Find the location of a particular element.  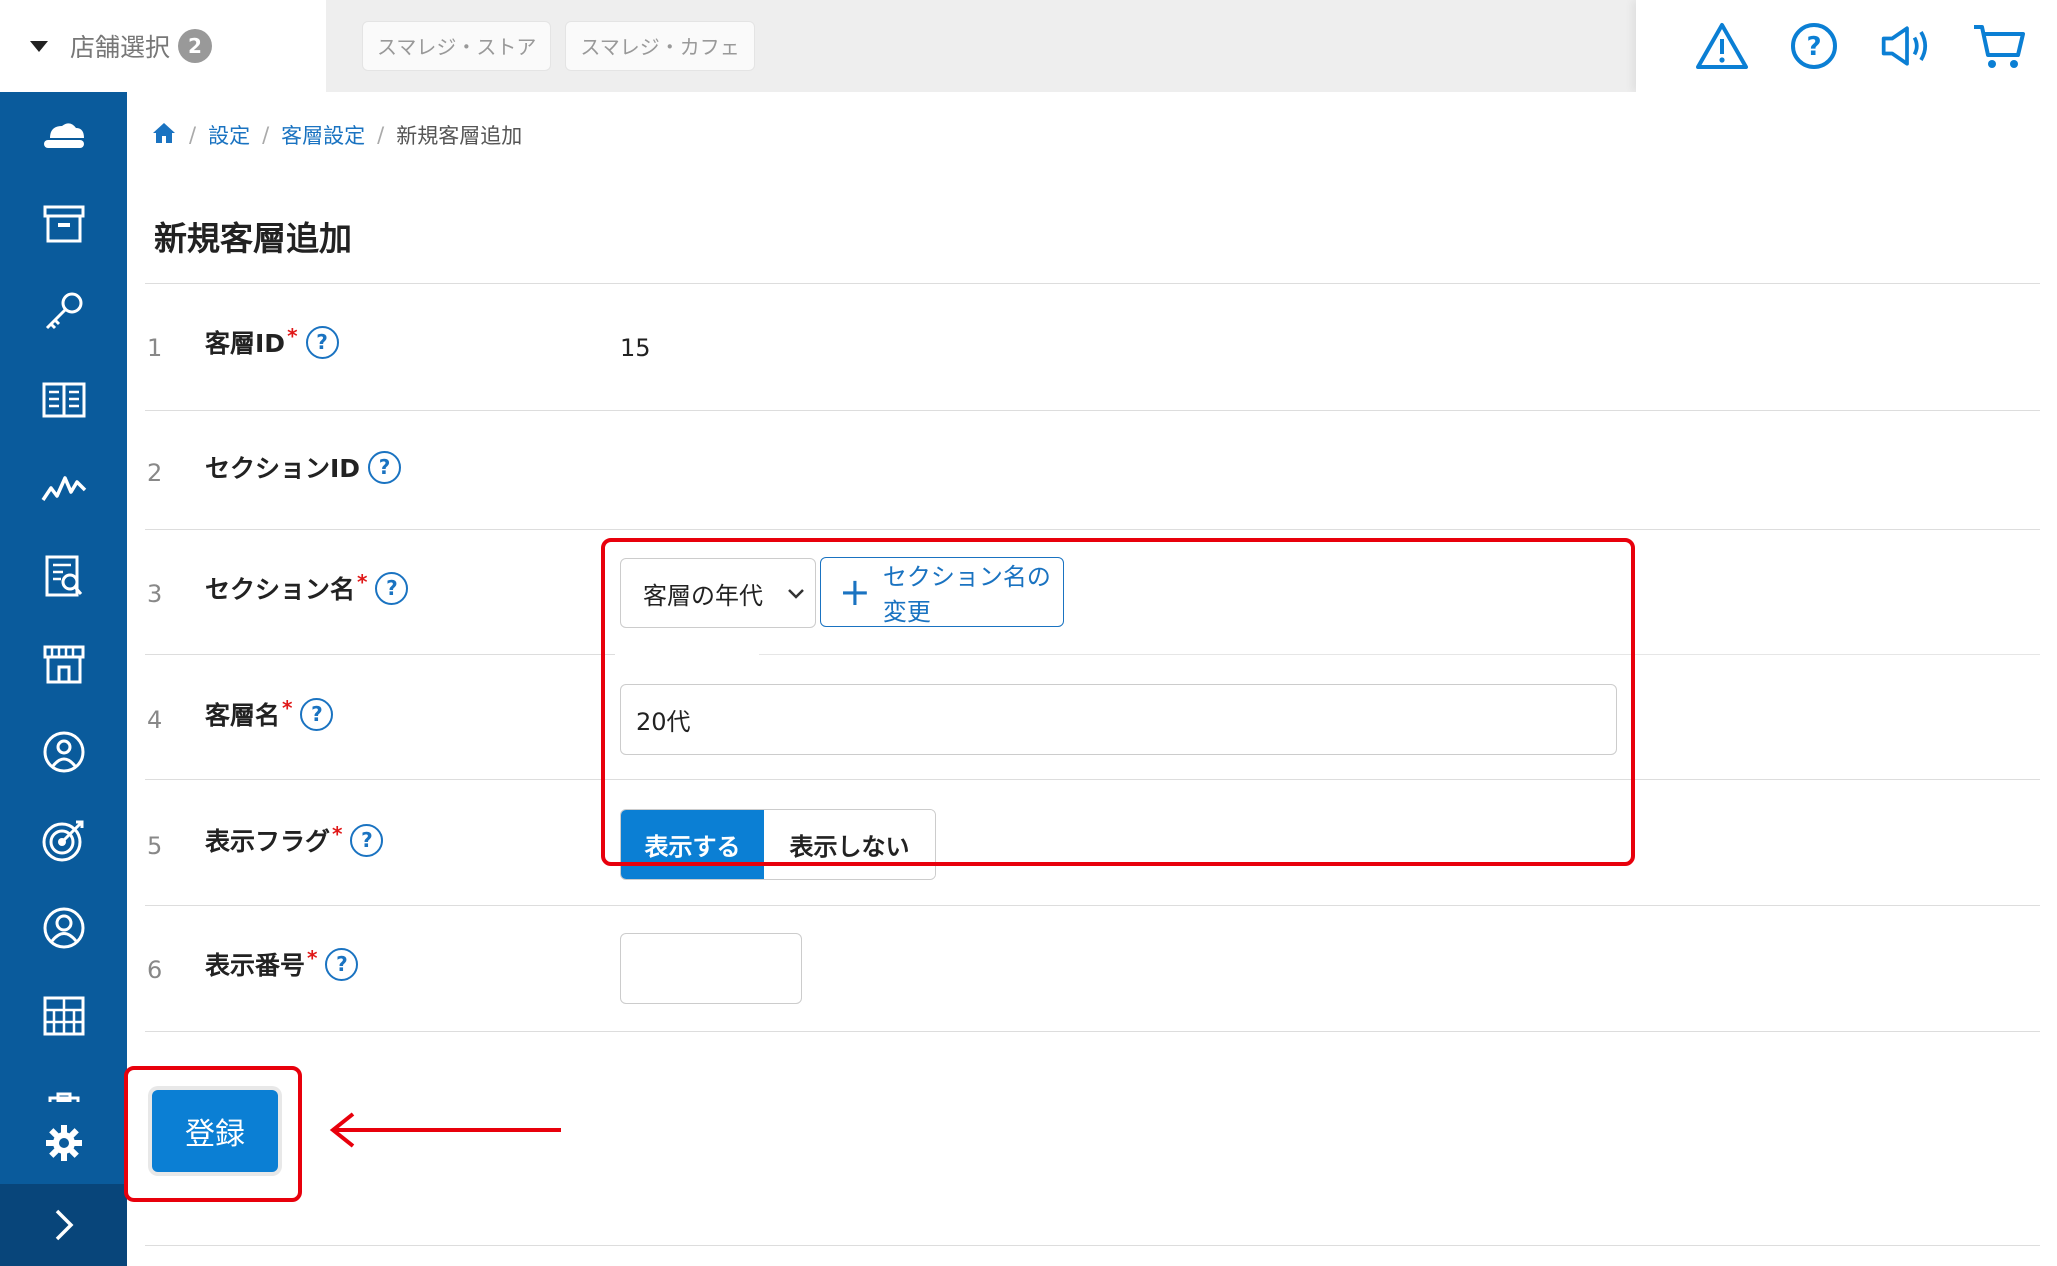

highlight-box-submit is located at coordinates (213, 1134).